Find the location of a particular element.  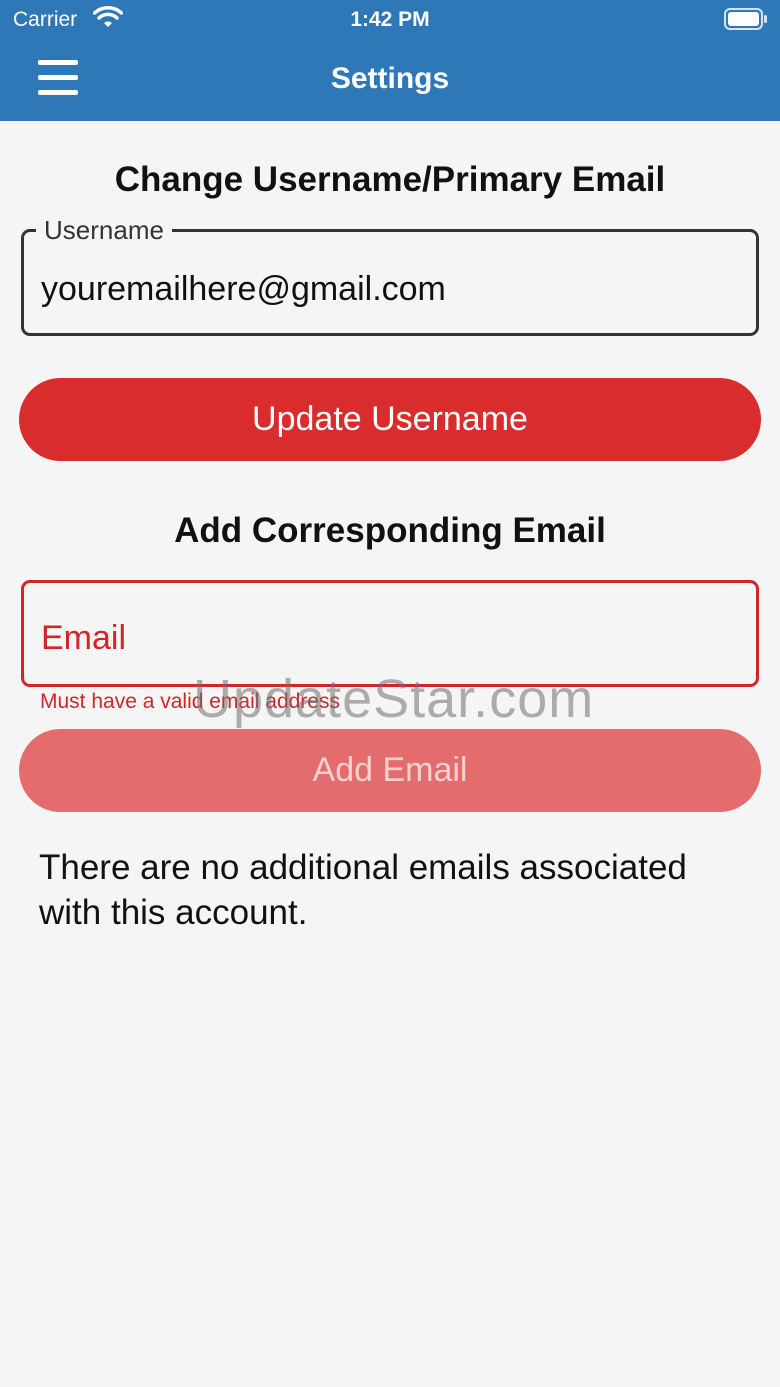

username-field-value: youremailhere@gmail.com is located at coordinates (243, 289).